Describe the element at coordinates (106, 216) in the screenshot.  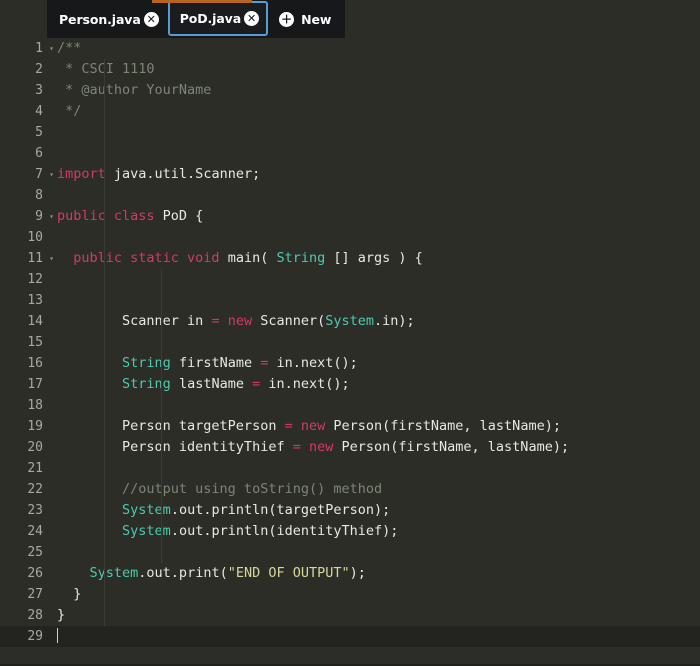
I see `token-kw: public class` at that location.